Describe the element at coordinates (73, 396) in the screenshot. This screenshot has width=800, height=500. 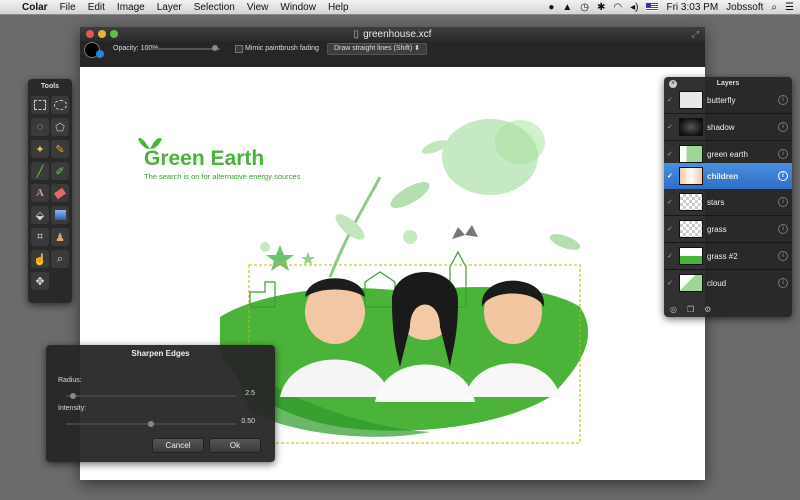
I see `radius-slider-knob` at that location.